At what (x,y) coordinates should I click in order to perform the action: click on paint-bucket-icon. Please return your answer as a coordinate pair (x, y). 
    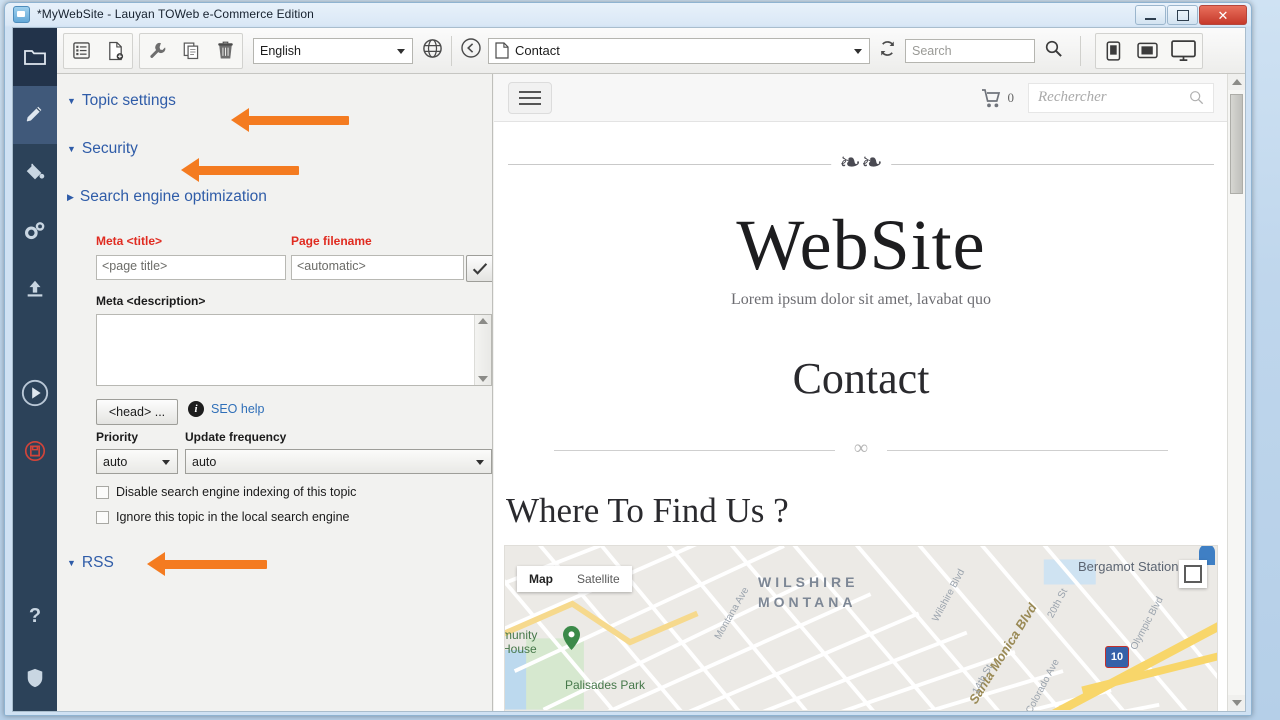
    Looking at the image, I should click on (35, 171).